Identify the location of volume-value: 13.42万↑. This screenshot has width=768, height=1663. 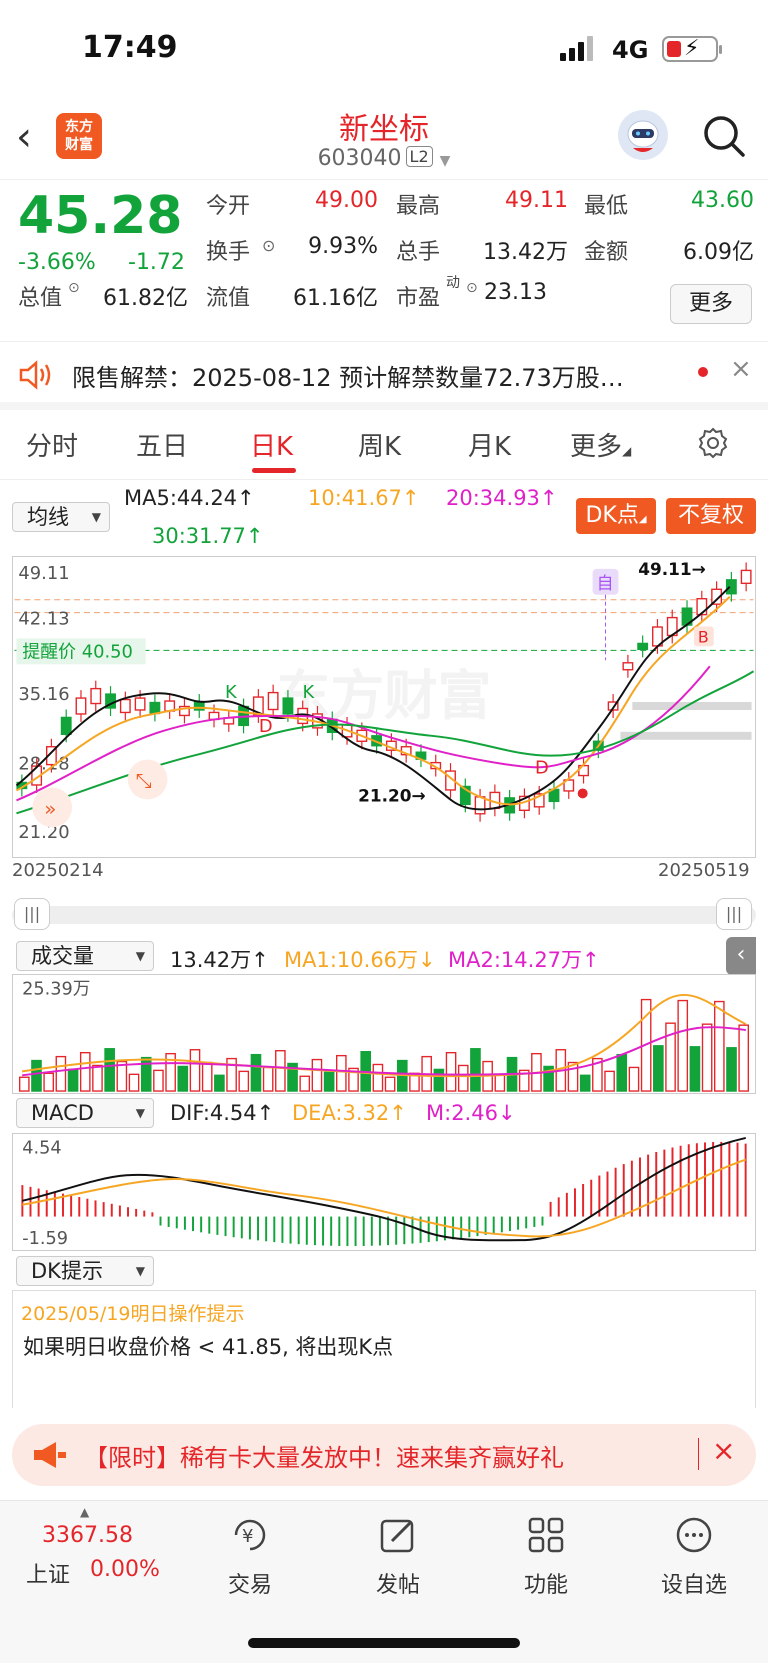
(219, 960).